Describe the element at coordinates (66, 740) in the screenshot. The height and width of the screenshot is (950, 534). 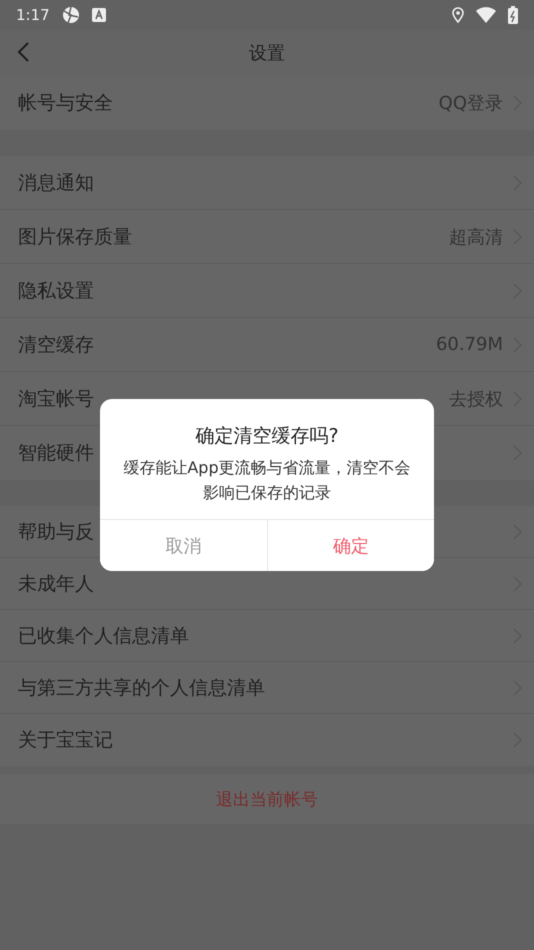
I see `row-label: 关于宝宝记` at that location.